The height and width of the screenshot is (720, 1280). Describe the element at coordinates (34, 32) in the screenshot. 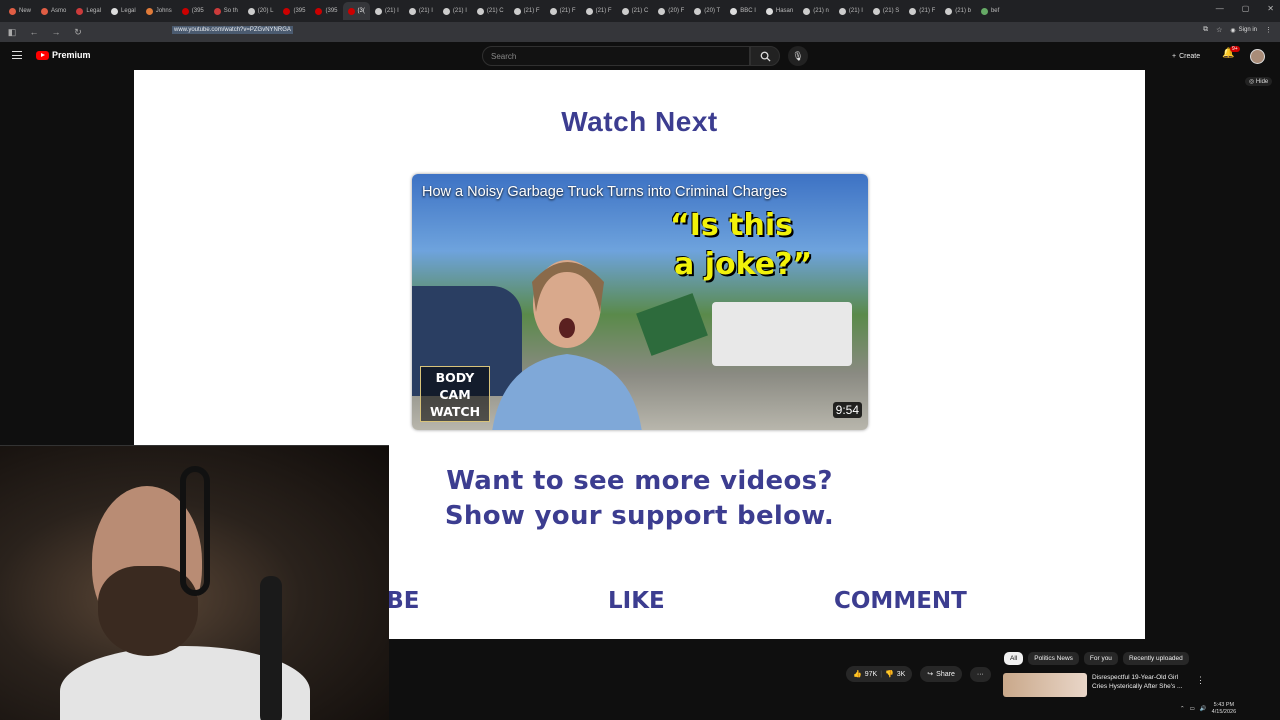

I see `back-icon: ←` at that location.